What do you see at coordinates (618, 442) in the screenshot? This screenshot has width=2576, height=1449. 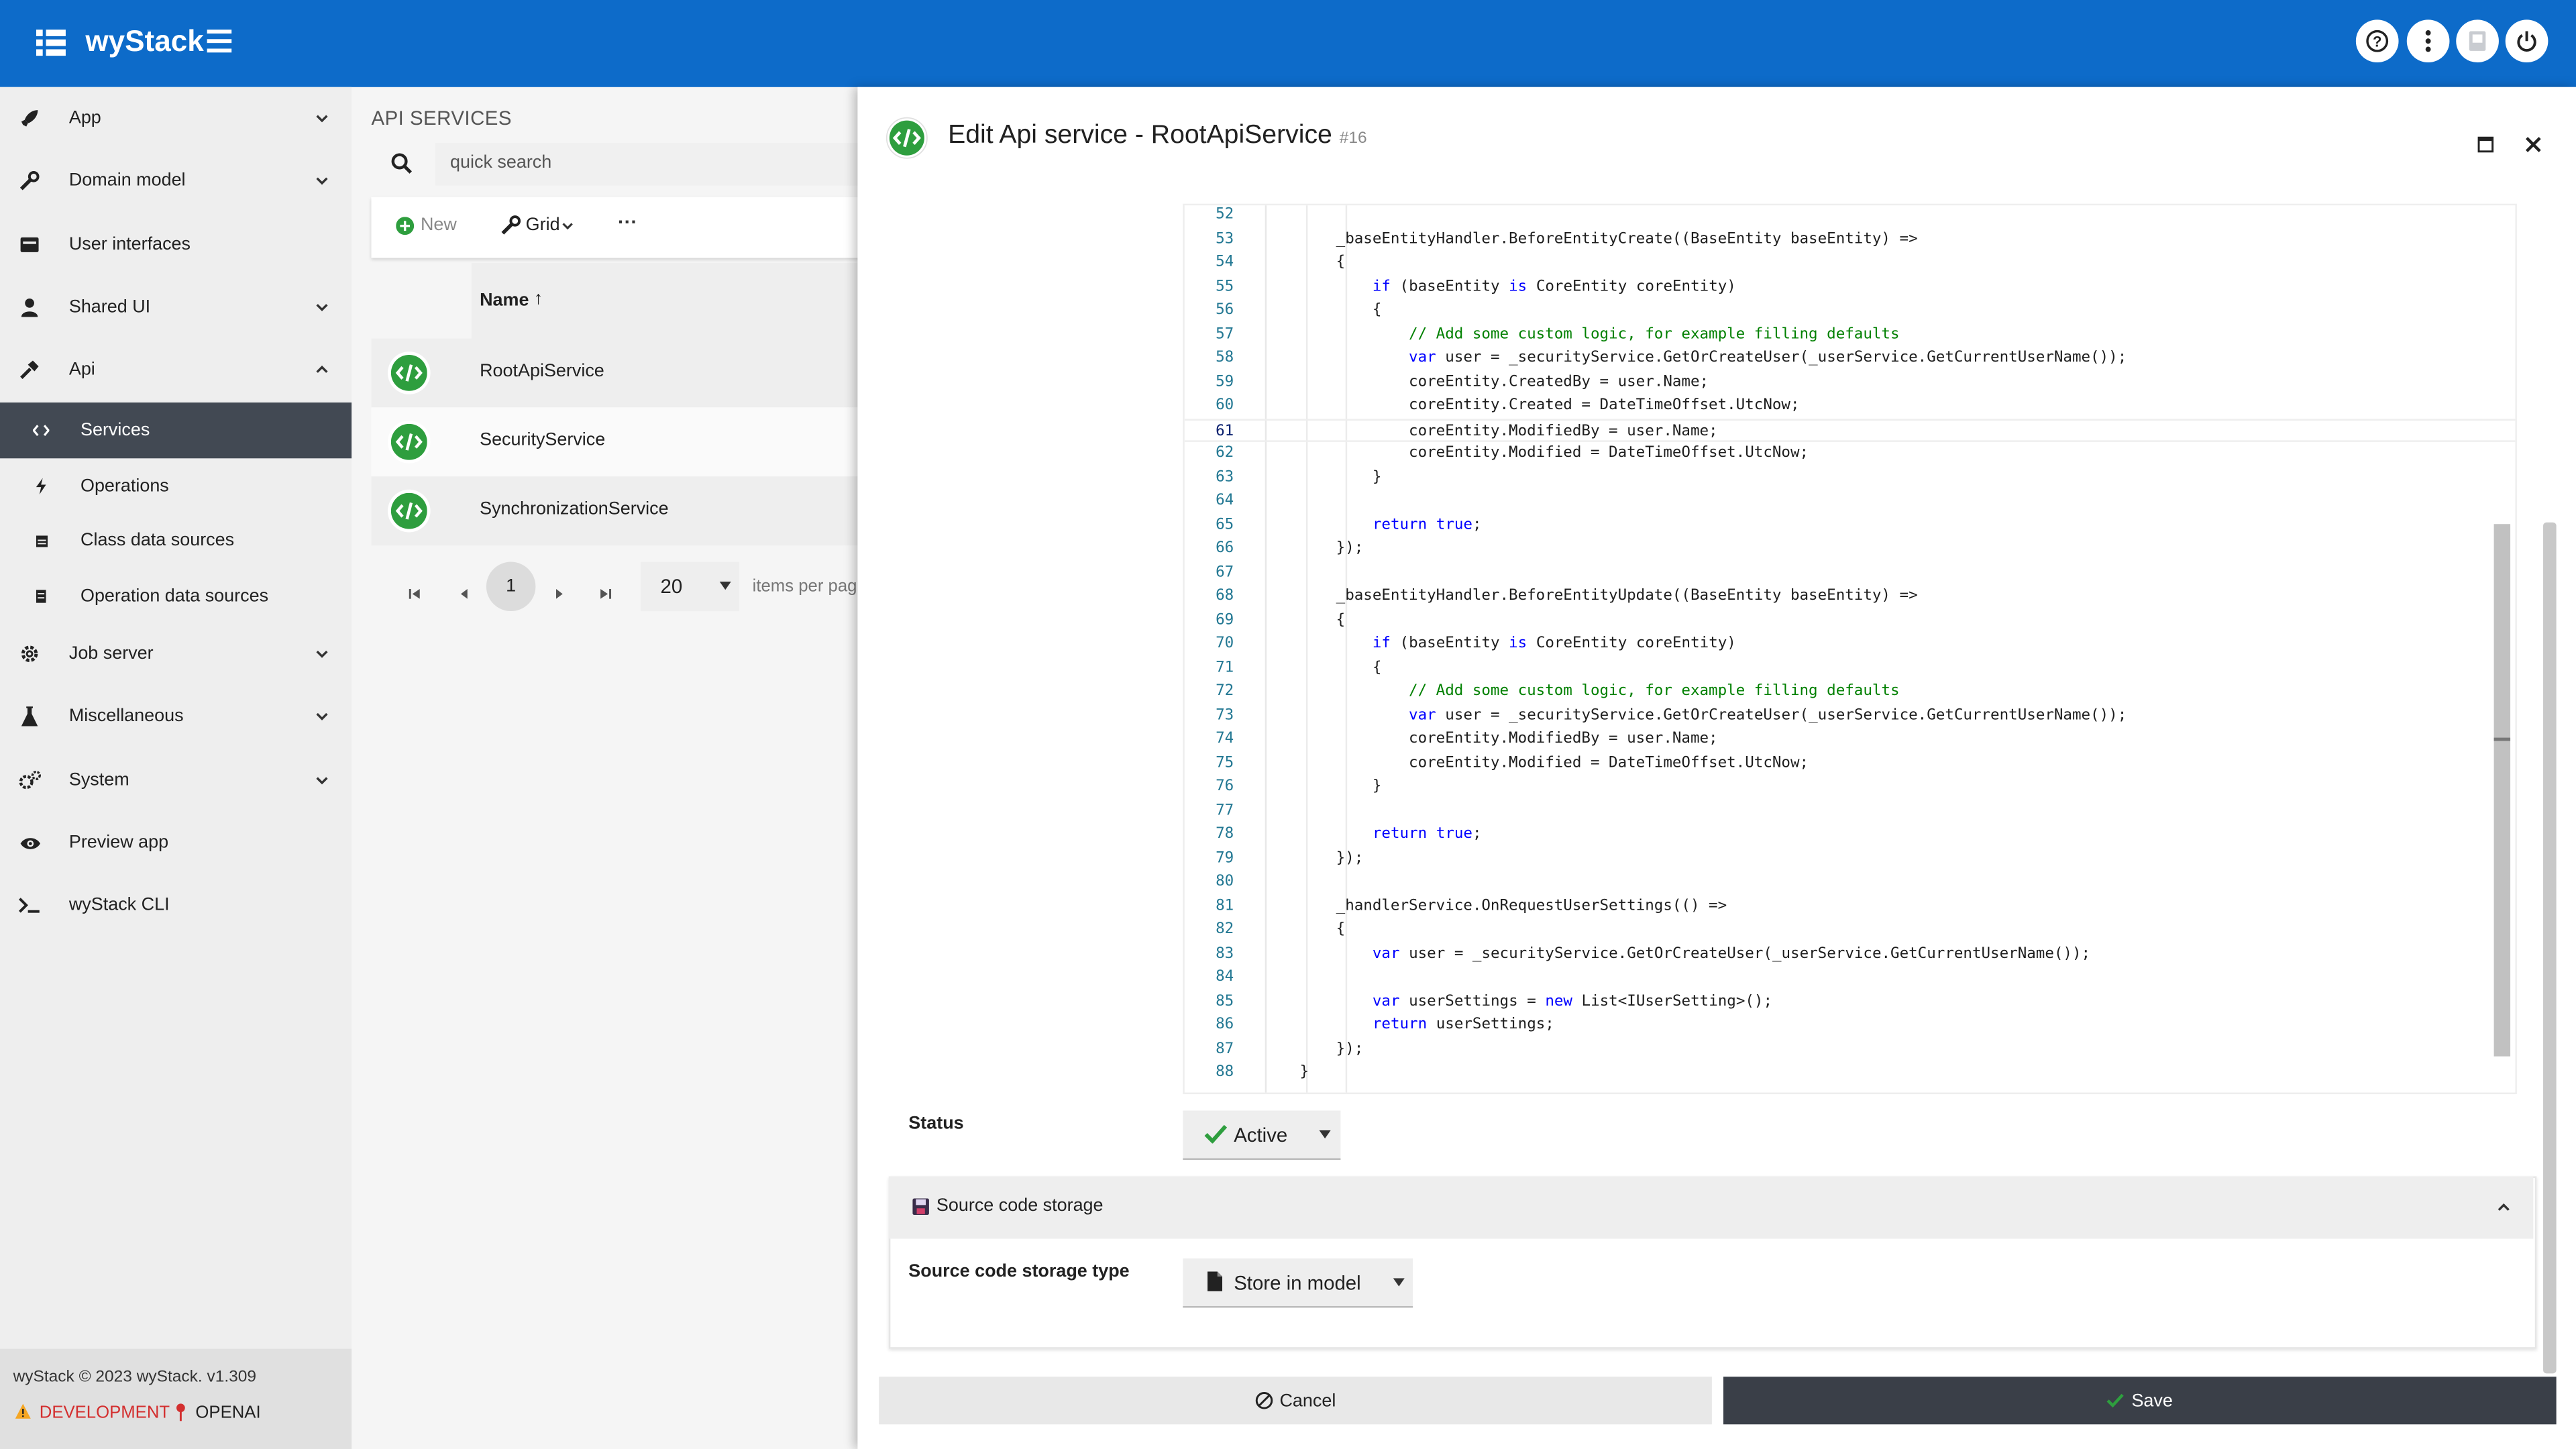 I see `table-row: SecurityService` at bounding box center [618, 442].